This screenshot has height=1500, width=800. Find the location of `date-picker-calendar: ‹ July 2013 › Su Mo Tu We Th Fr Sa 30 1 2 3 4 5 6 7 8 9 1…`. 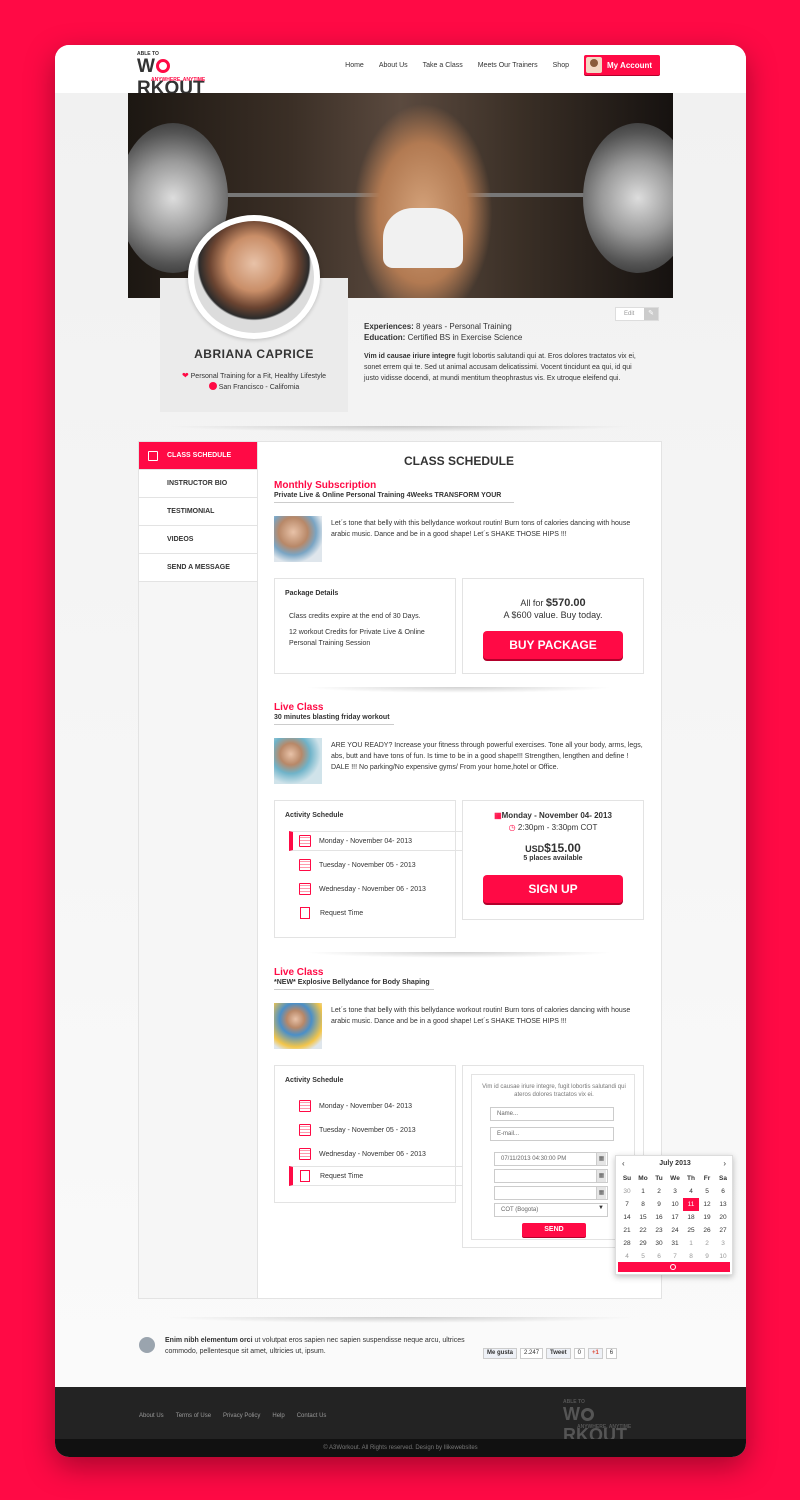

date-picker-calendar: ‹ July 2013 › Su Mo Tu We Th Fr Sa 30 1 2 3 4 5 6 7 8 9 1… is located at coordinates (674, 1215).